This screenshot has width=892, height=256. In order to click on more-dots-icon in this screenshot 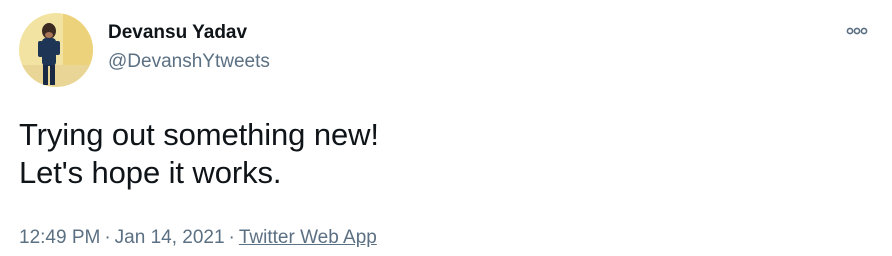, I will do `click(857, 31)`.